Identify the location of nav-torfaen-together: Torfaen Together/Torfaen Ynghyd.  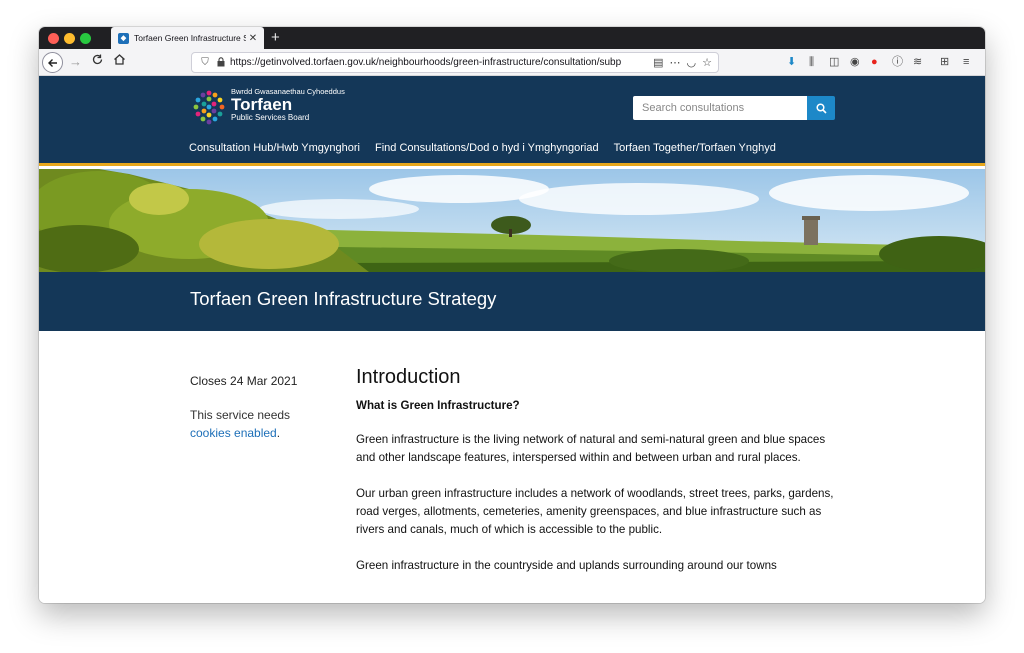
(695, 148).